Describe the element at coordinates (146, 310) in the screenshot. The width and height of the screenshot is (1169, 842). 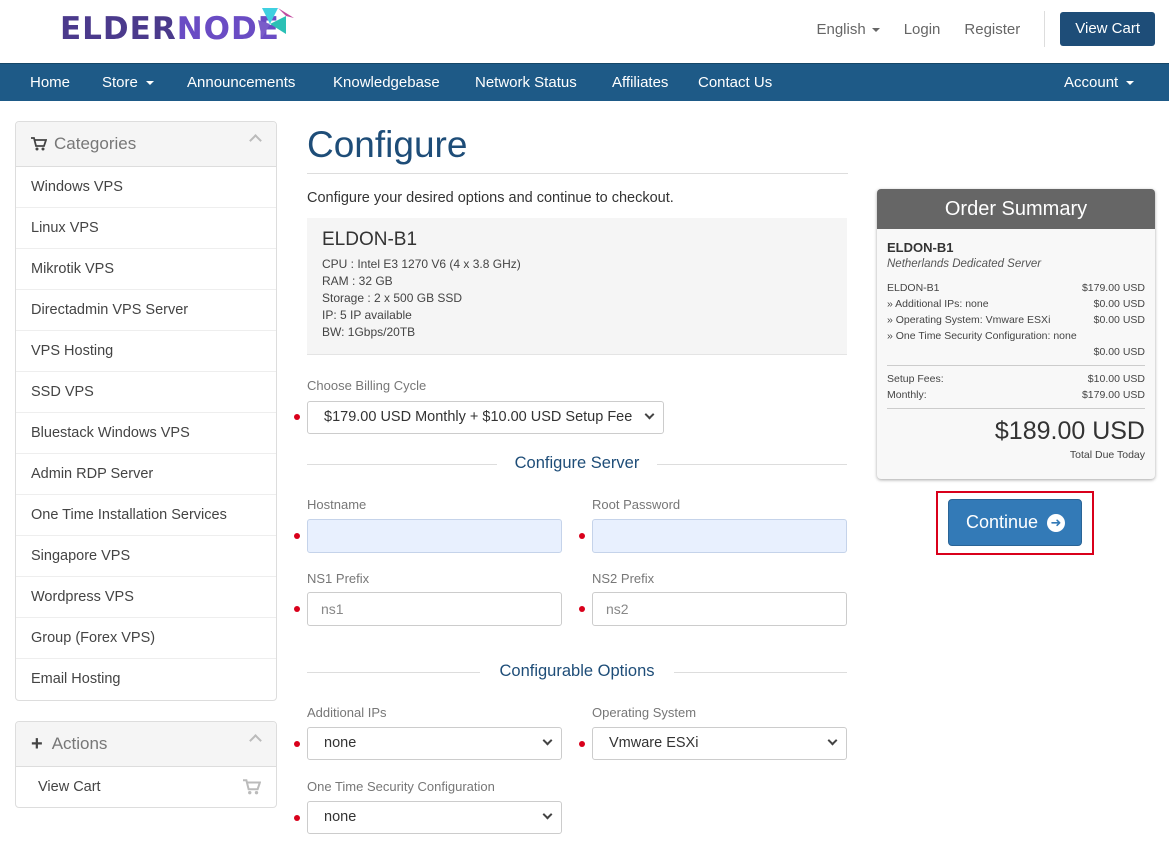
I see `category-item: Directadmin VPS Server` at that location.